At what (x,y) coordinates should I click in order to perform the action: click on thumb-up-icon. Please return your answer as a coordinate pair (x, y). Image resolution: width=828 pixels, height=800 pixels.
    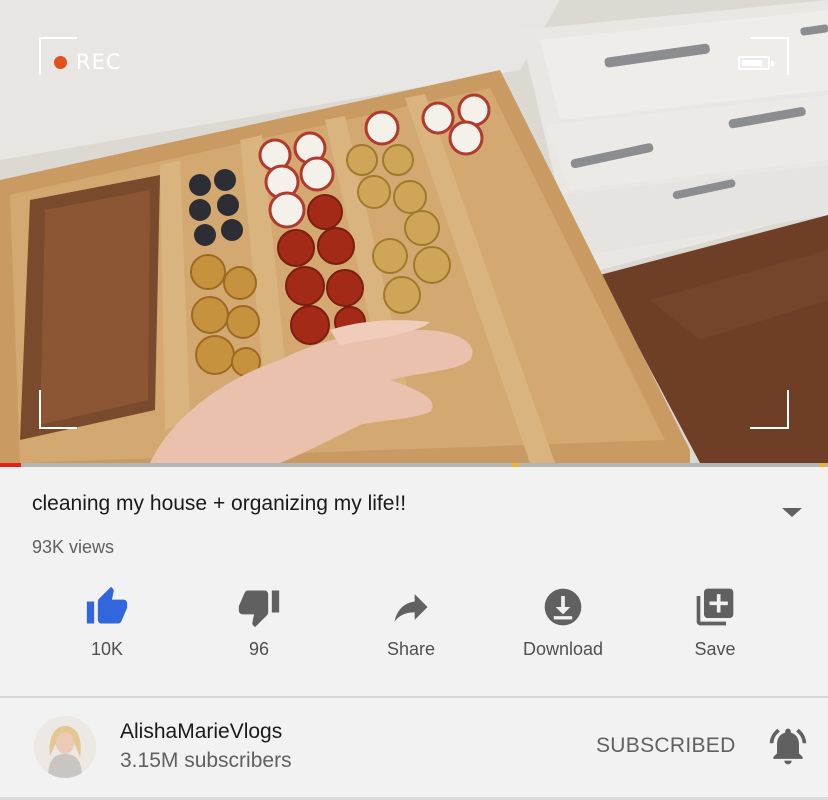
    Looking at the image, I should click on (107, 605).